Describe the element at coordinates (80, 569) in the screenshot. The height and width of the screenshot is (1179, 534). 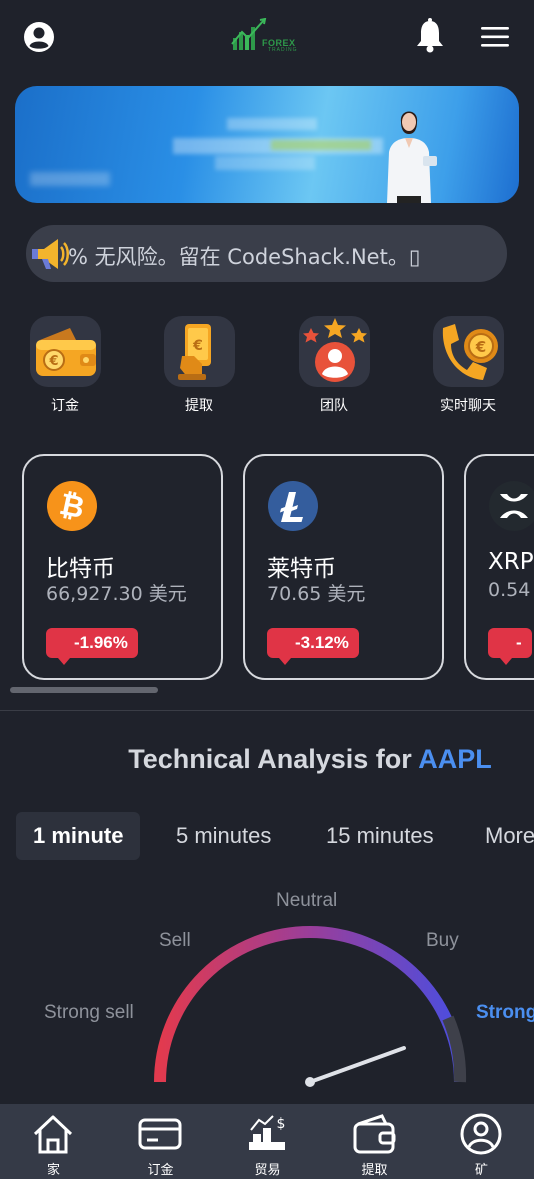
I see `coin-name: 比特币` at that location.